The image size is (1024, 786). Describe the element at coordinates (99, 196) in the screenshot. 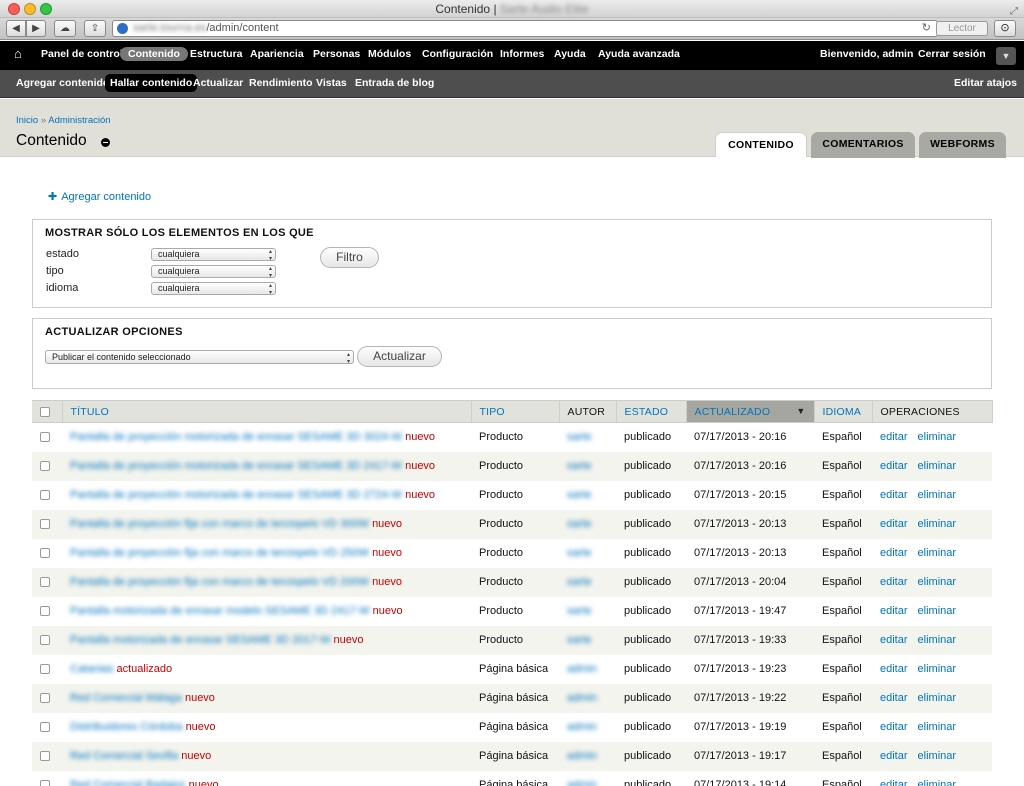

I see `add-content-link: ✚ Agregar contenido` at that location.